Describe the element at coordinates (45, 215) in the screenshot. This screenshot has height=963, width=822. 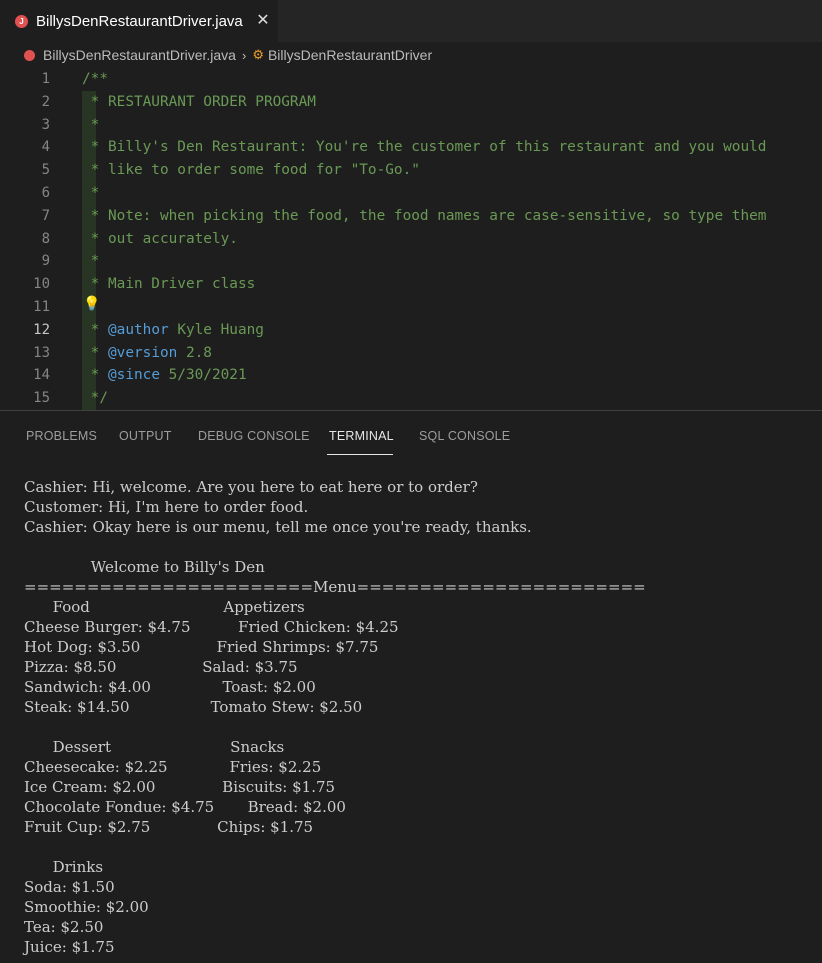
I see `line-number: 7` at that location.